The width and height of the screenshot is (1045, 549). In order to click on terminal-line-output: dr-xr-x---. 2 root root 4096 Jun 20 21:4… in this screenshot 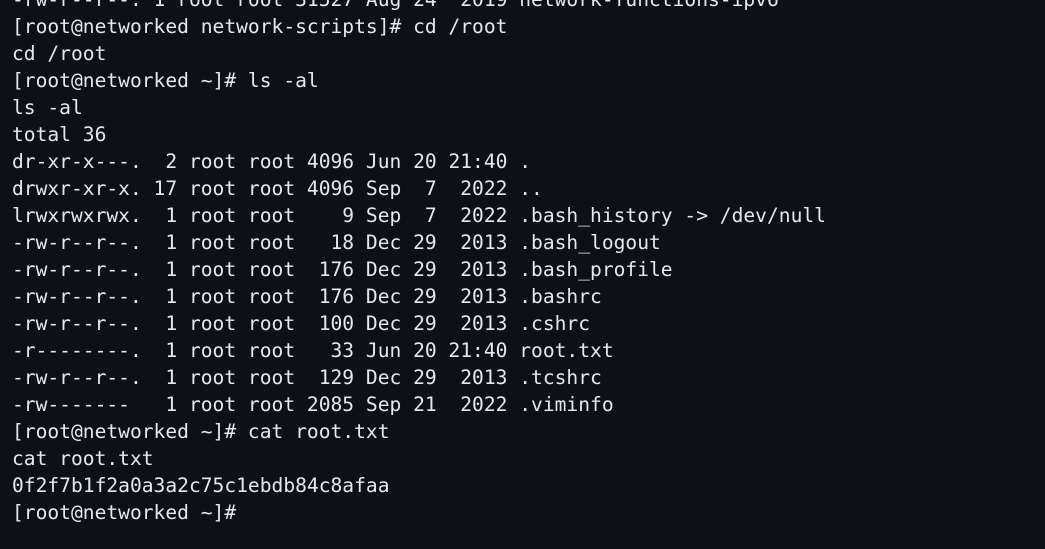, I will do `click(272, 161)`.